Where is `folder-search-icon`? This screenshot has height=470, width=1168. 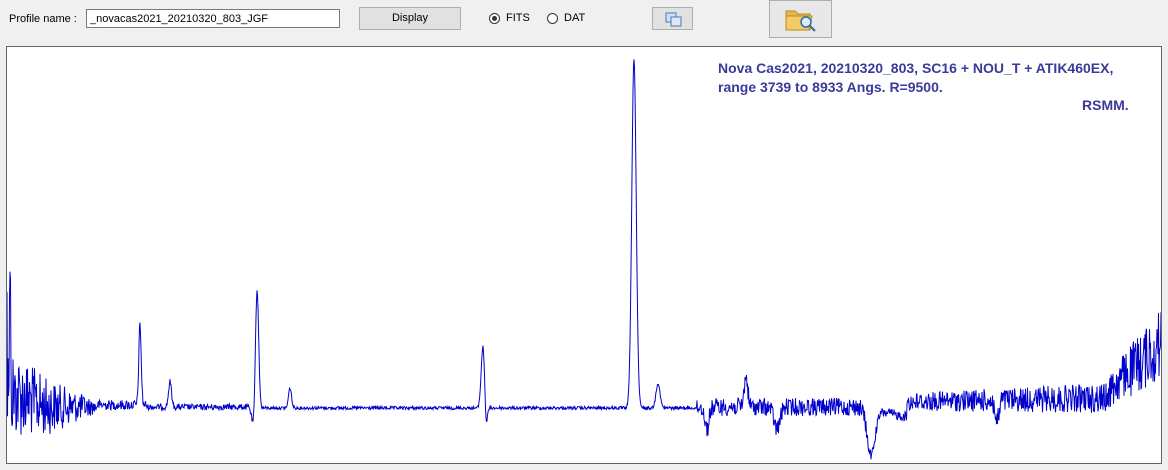 folder-search-icon is located at coordinates (800, 21).